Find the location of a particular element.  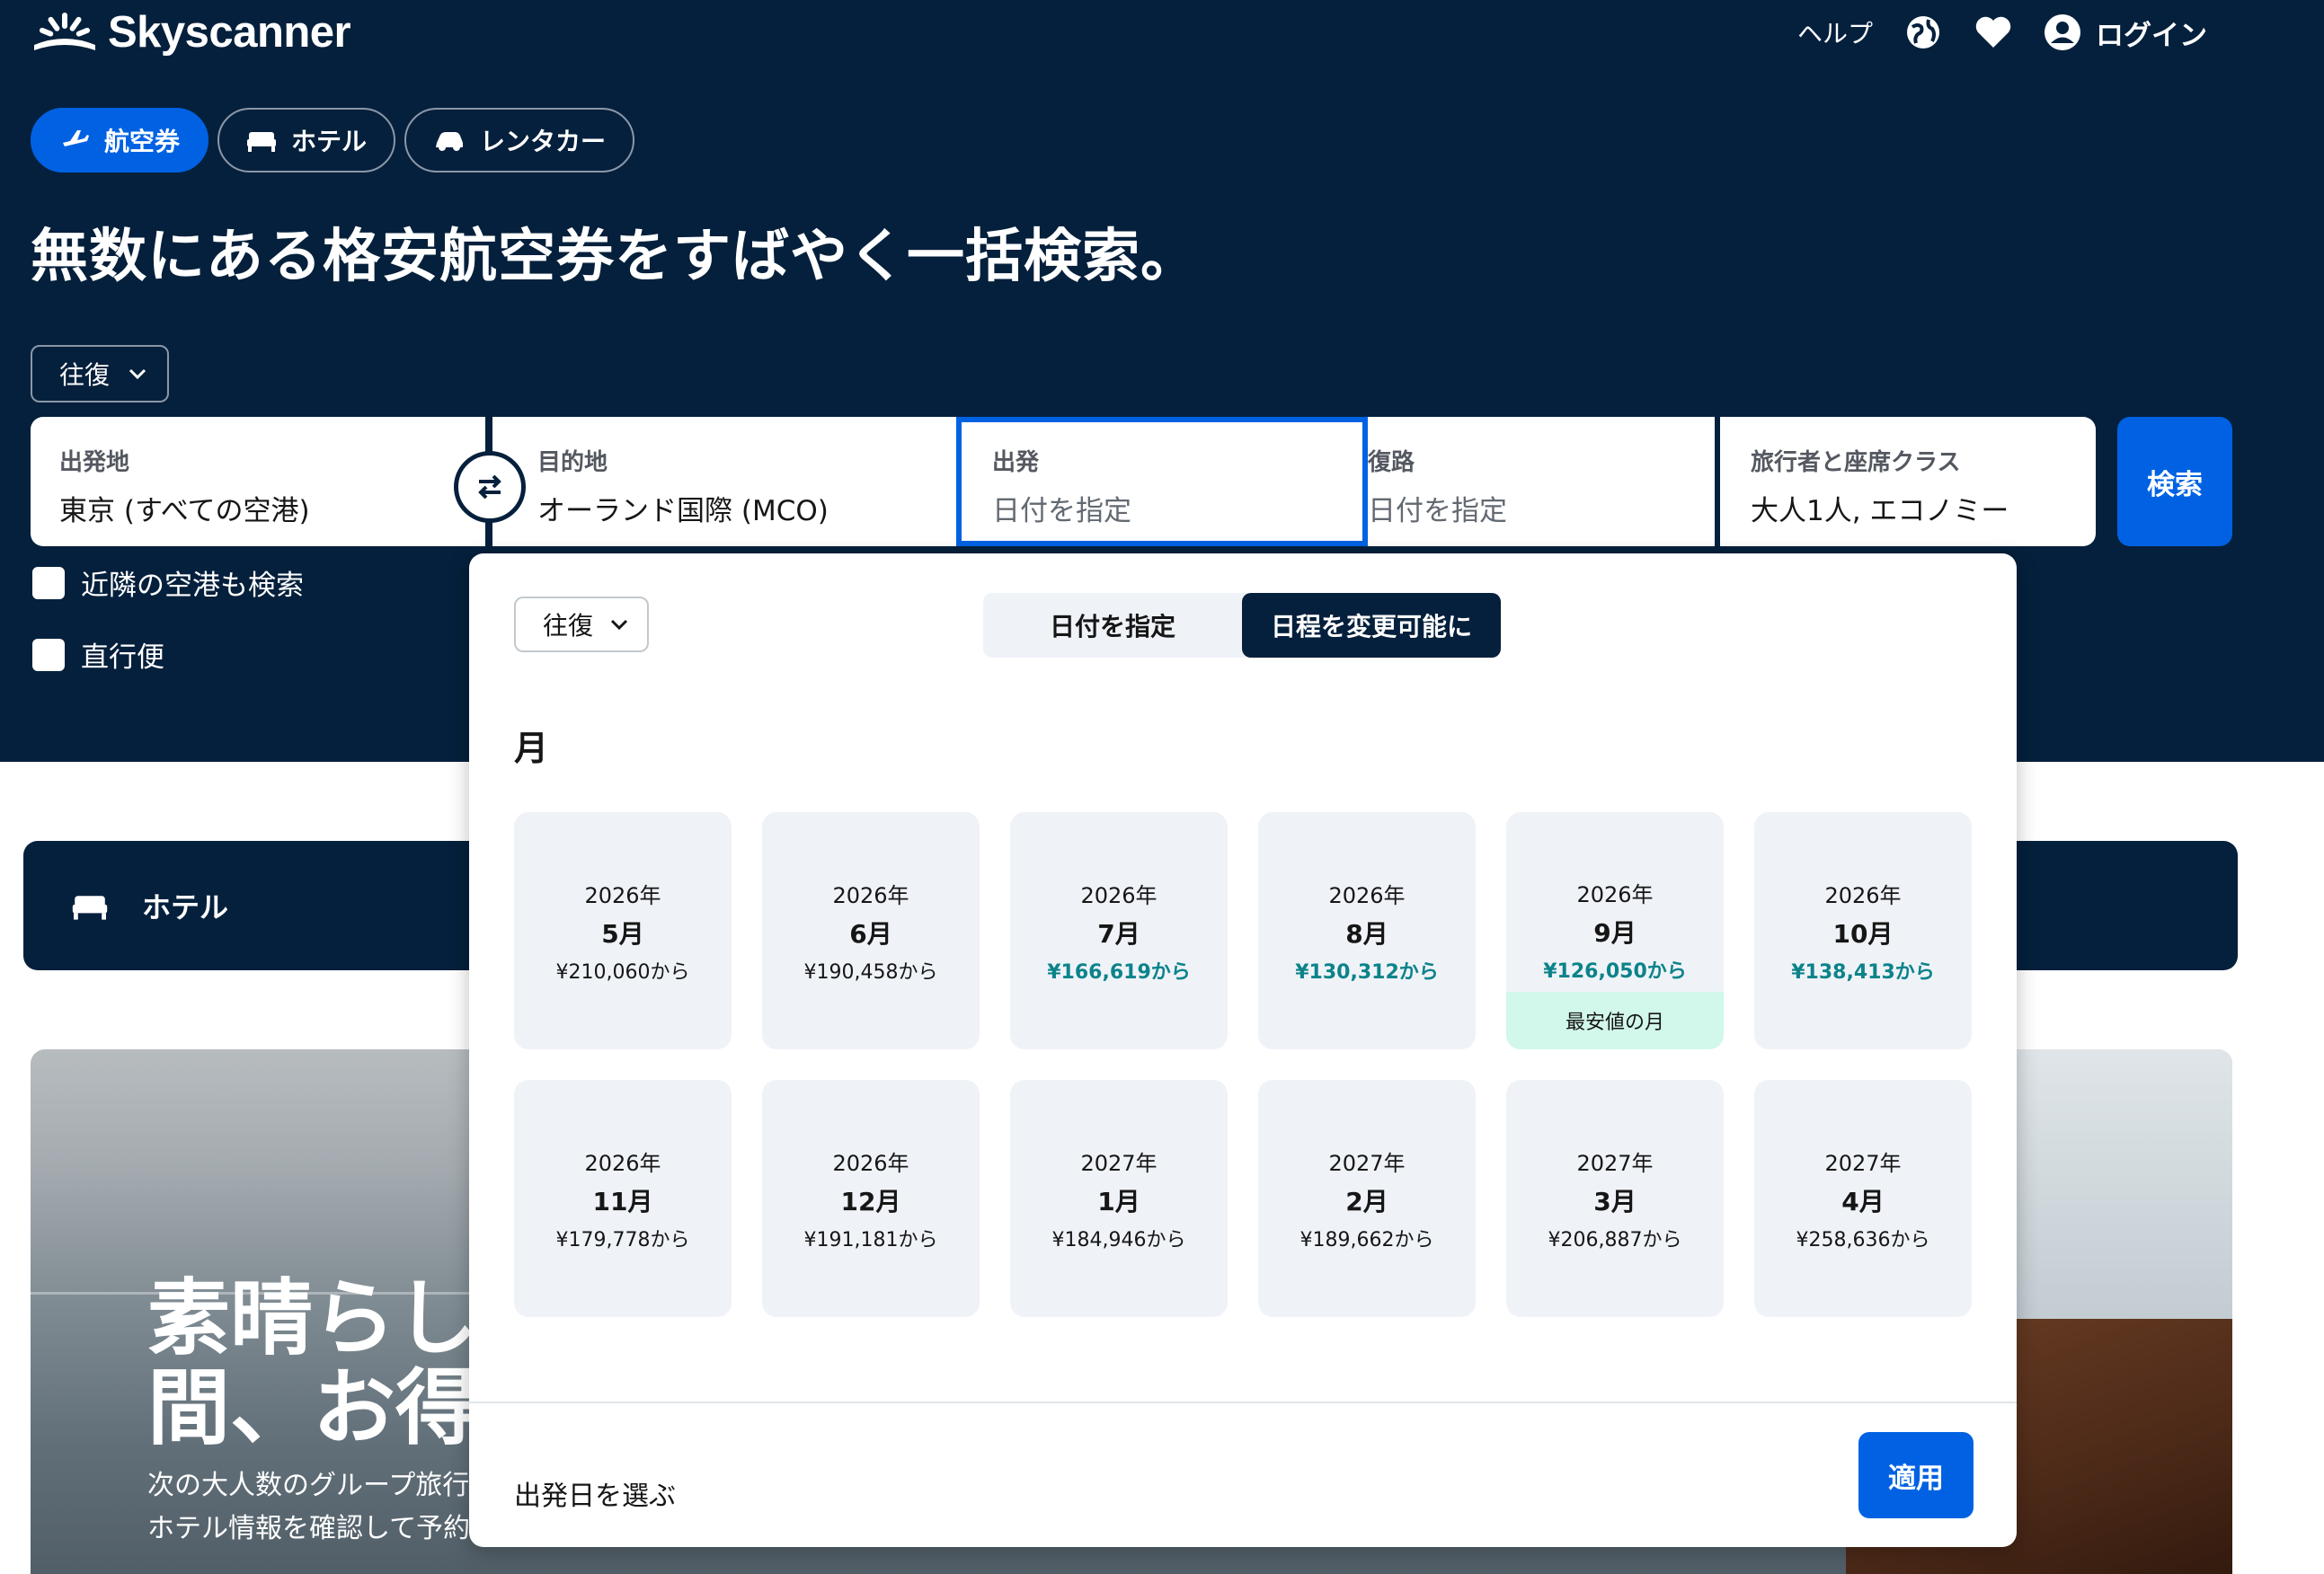

origin-label: 出発地 is located at coordinates (94, 462).